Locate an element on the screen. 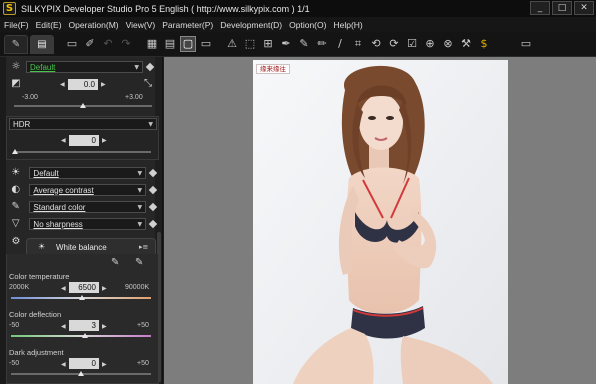  skin-picker-icon: ✎ is located at coordinates (139, 262).